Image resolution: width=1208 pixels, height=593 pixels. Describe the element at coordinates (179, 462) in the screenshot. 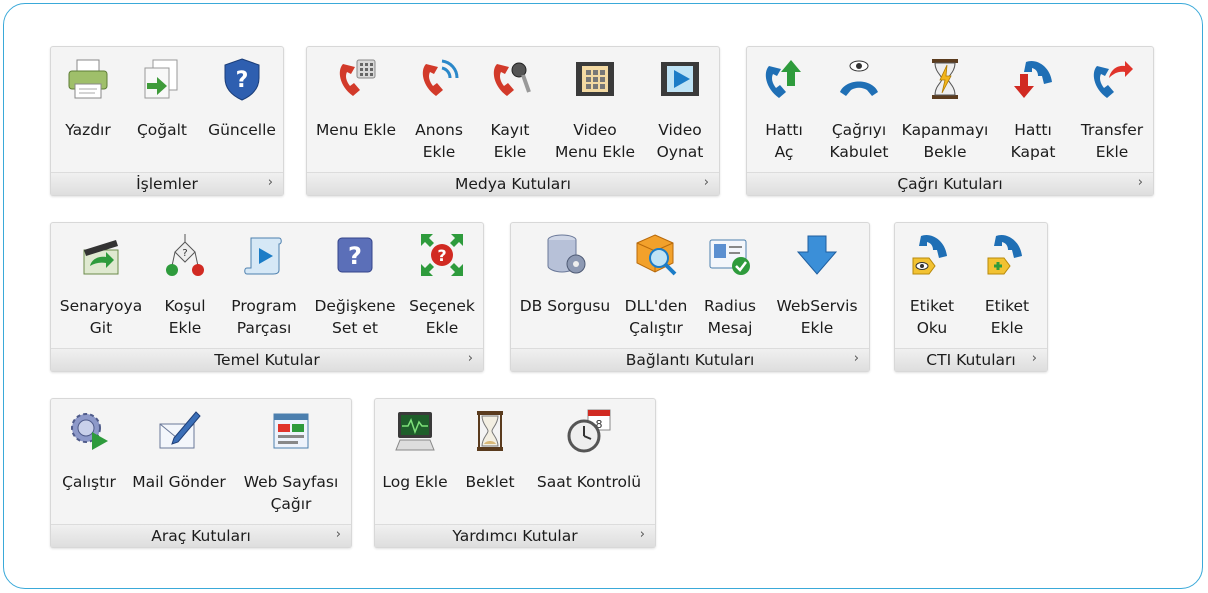

I see `send-mail-button: Mail Gönder` at that location.